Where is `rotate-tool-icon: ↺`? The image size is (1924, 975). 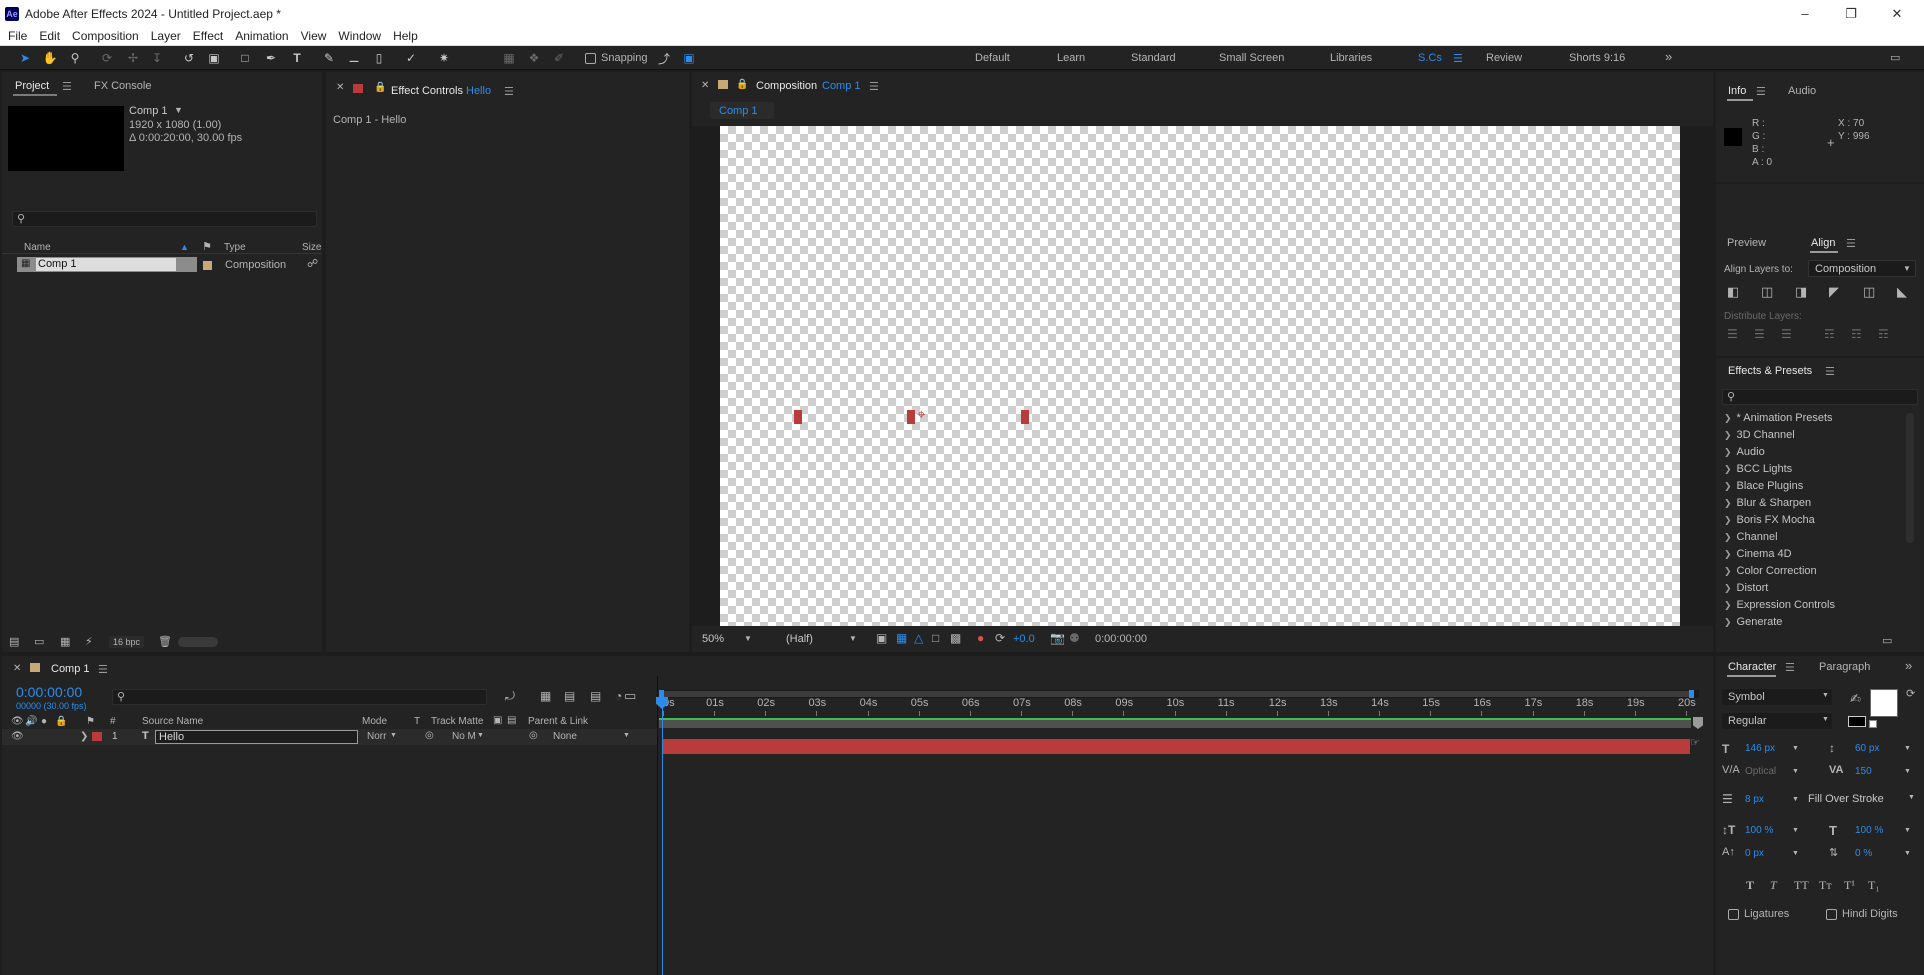
rotate-tool-icon: ↺ is located at coordinates (189, 58).